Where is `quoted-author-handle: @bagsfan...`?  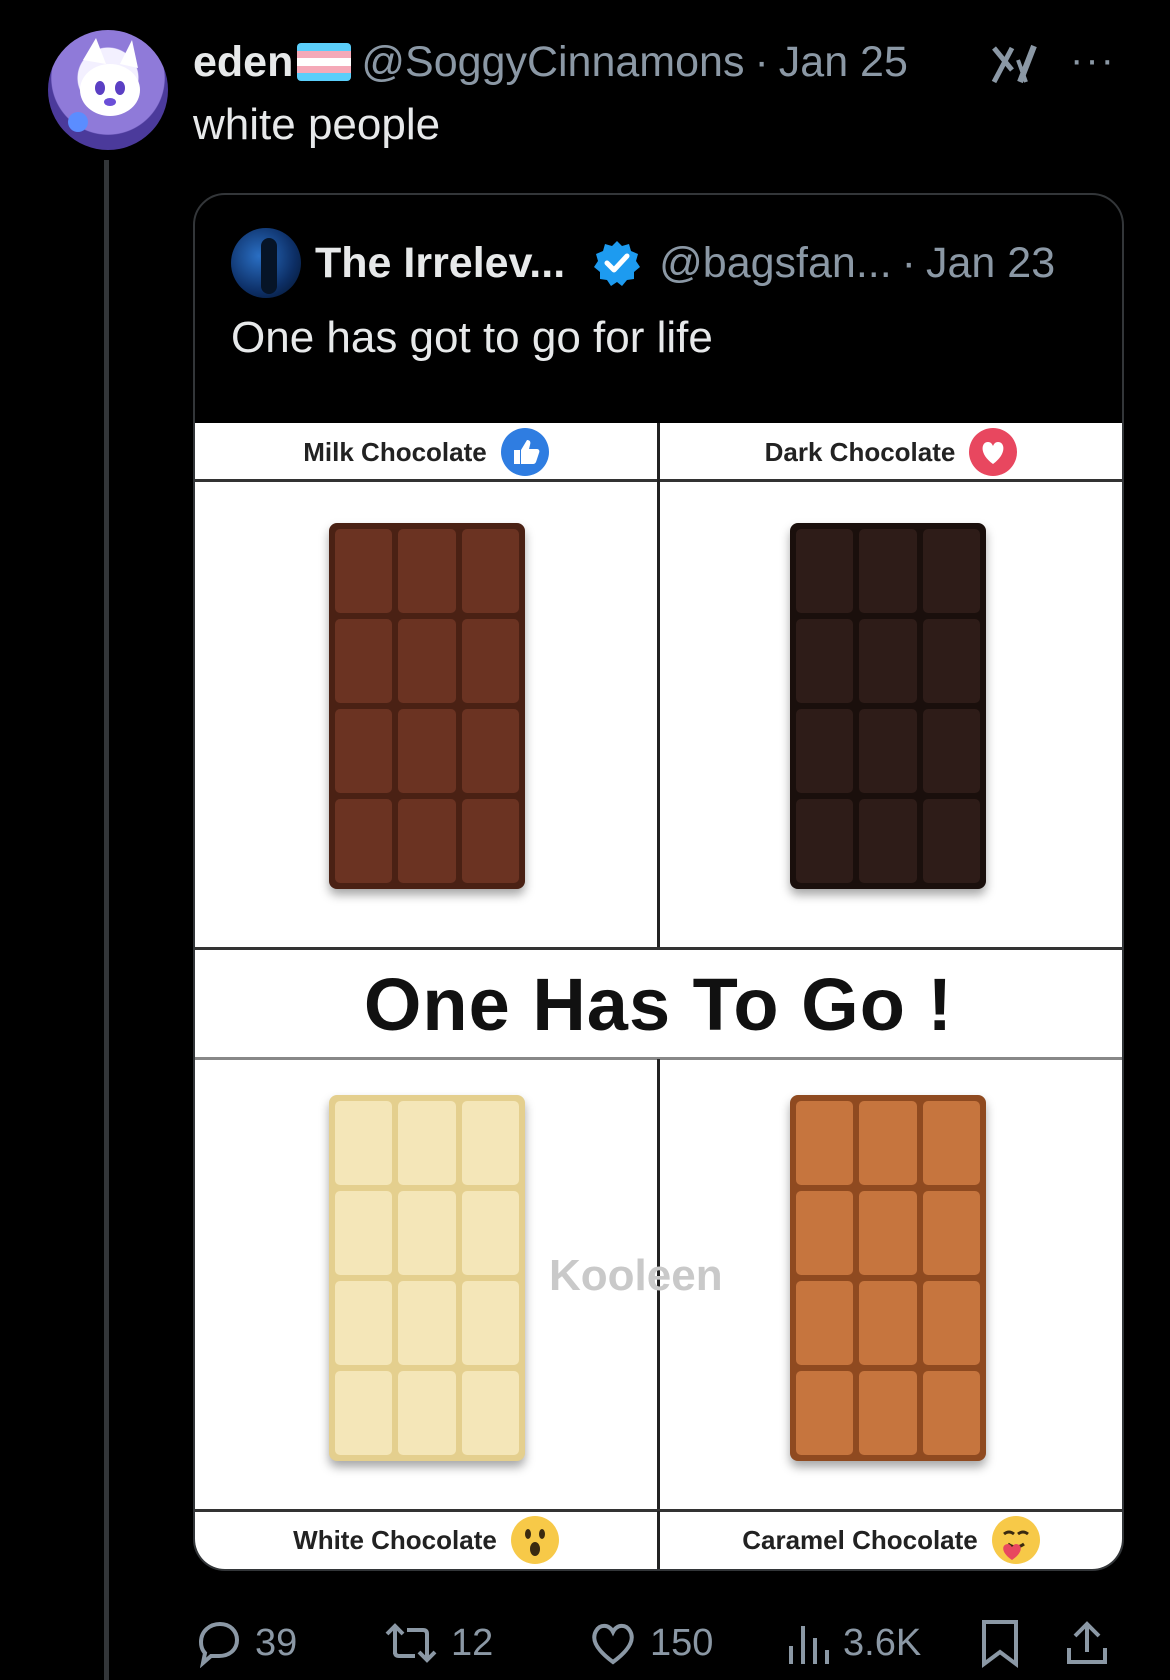 quoted-author-handle: @bagsfan... is located at coordinates (775, 262).